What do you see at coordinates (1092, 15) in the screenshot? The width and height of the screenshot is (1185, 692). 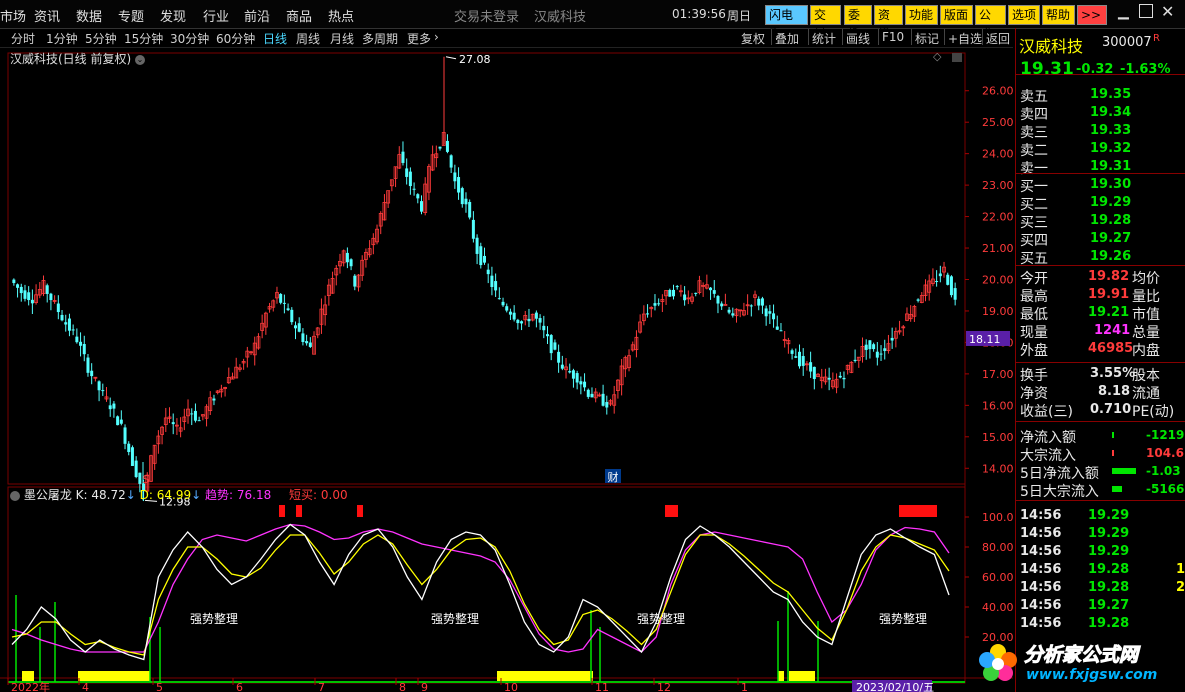 I see `func-button-9: >>` at bounding box center [1092, 15].